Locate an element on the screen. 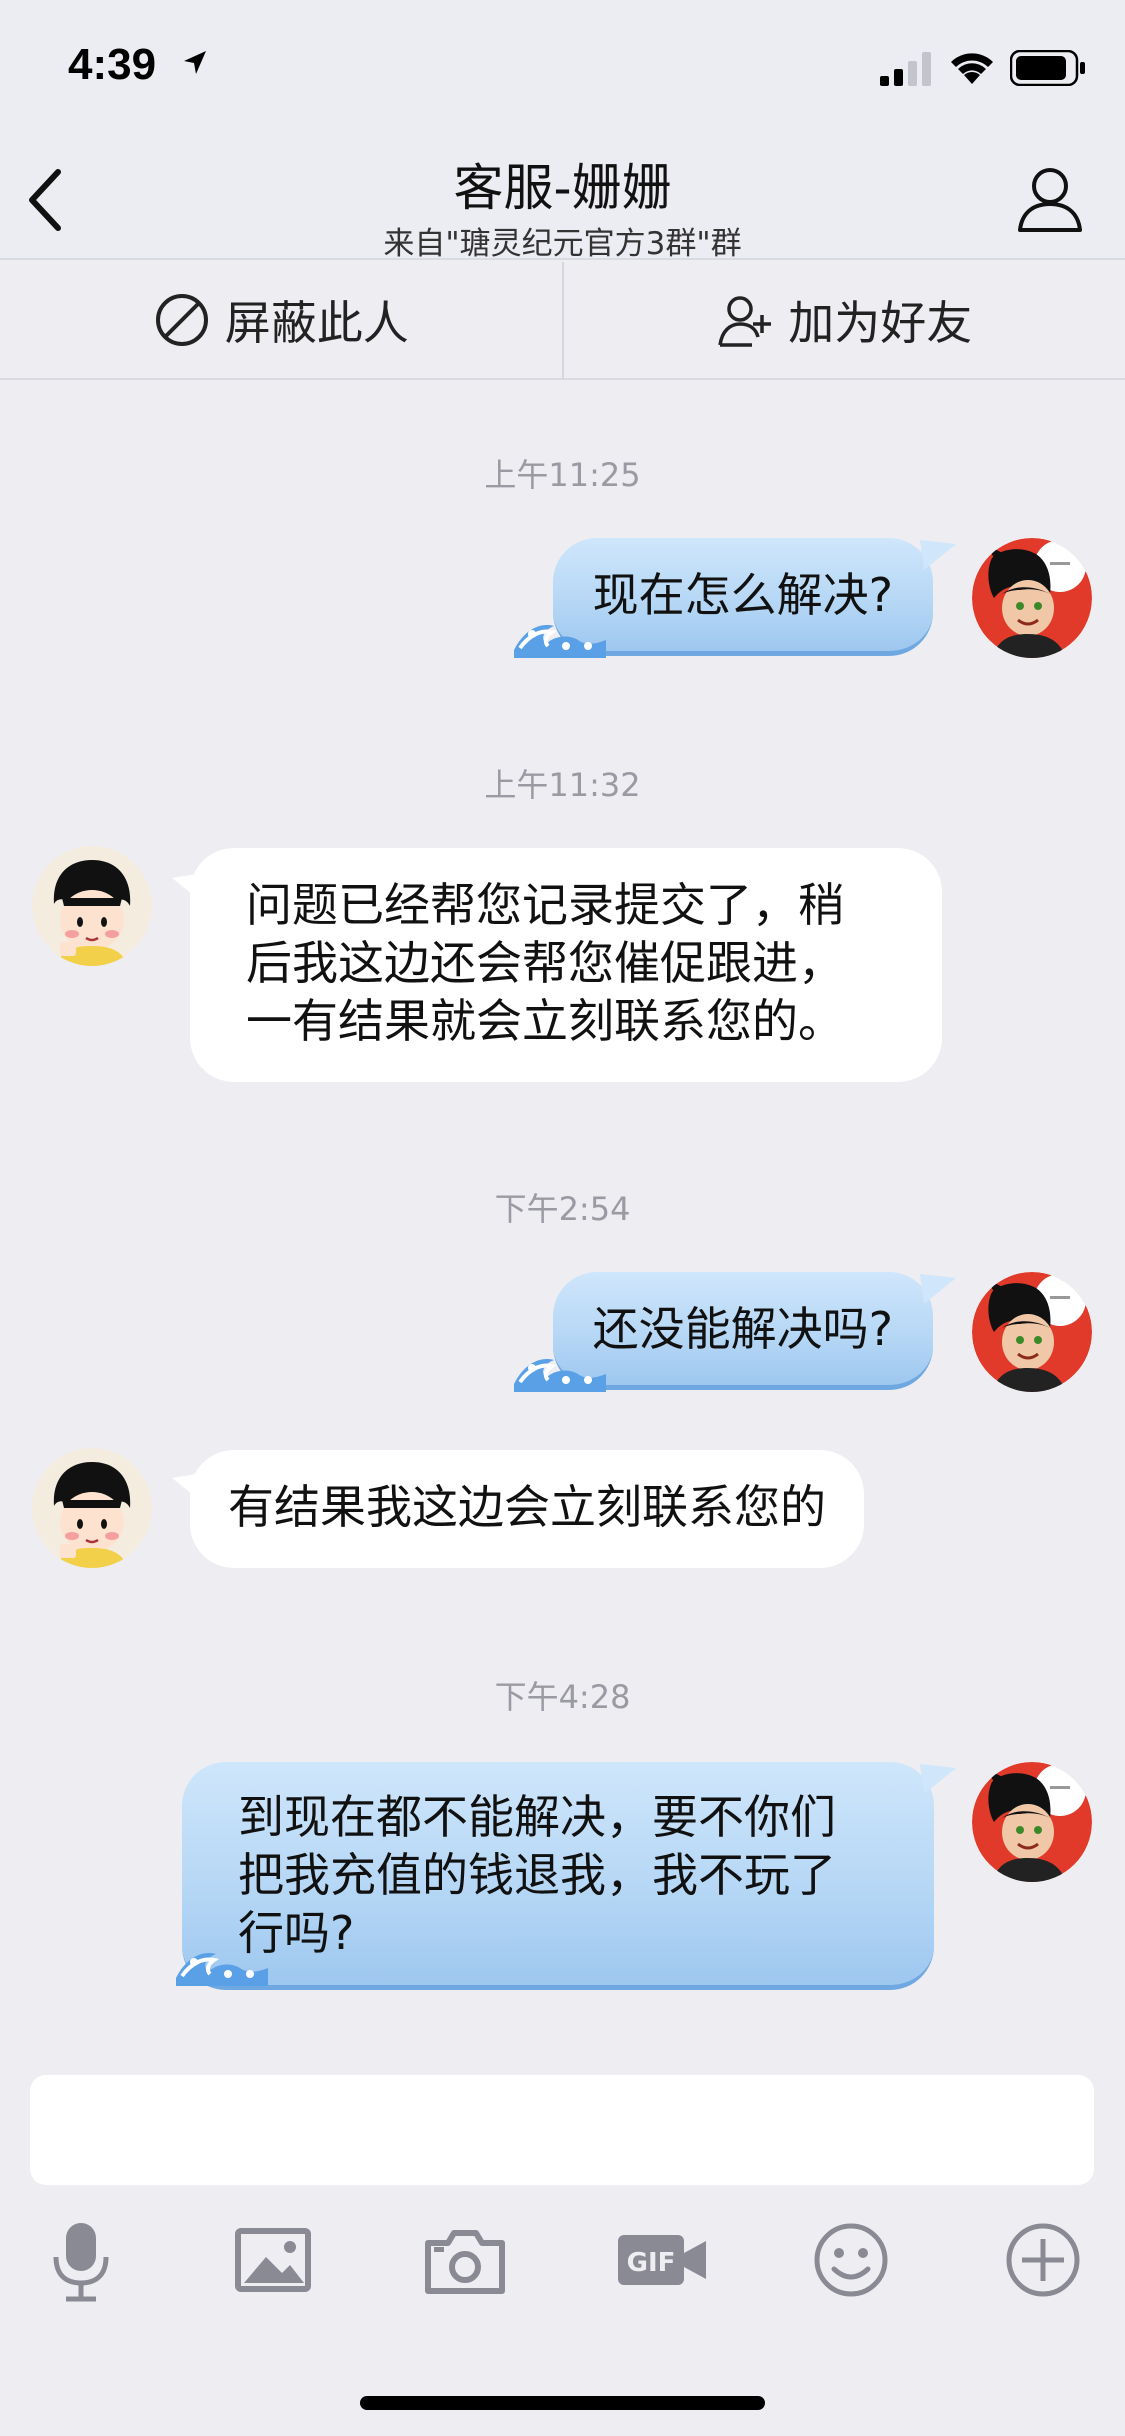  location-arrow-icon is located at coordinates (195, 62).